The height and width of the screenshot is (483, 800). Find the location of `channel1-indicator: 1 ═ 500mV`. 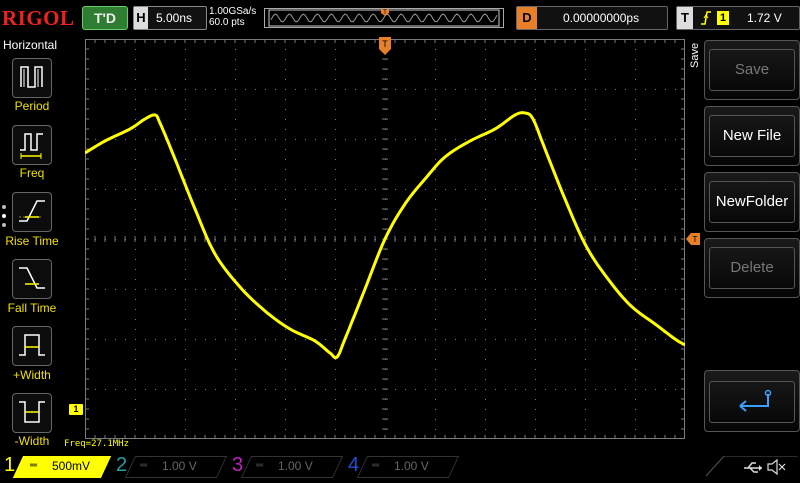

channel1-indicator: 1 ═ 500mV is located at coordinates (56, 466).